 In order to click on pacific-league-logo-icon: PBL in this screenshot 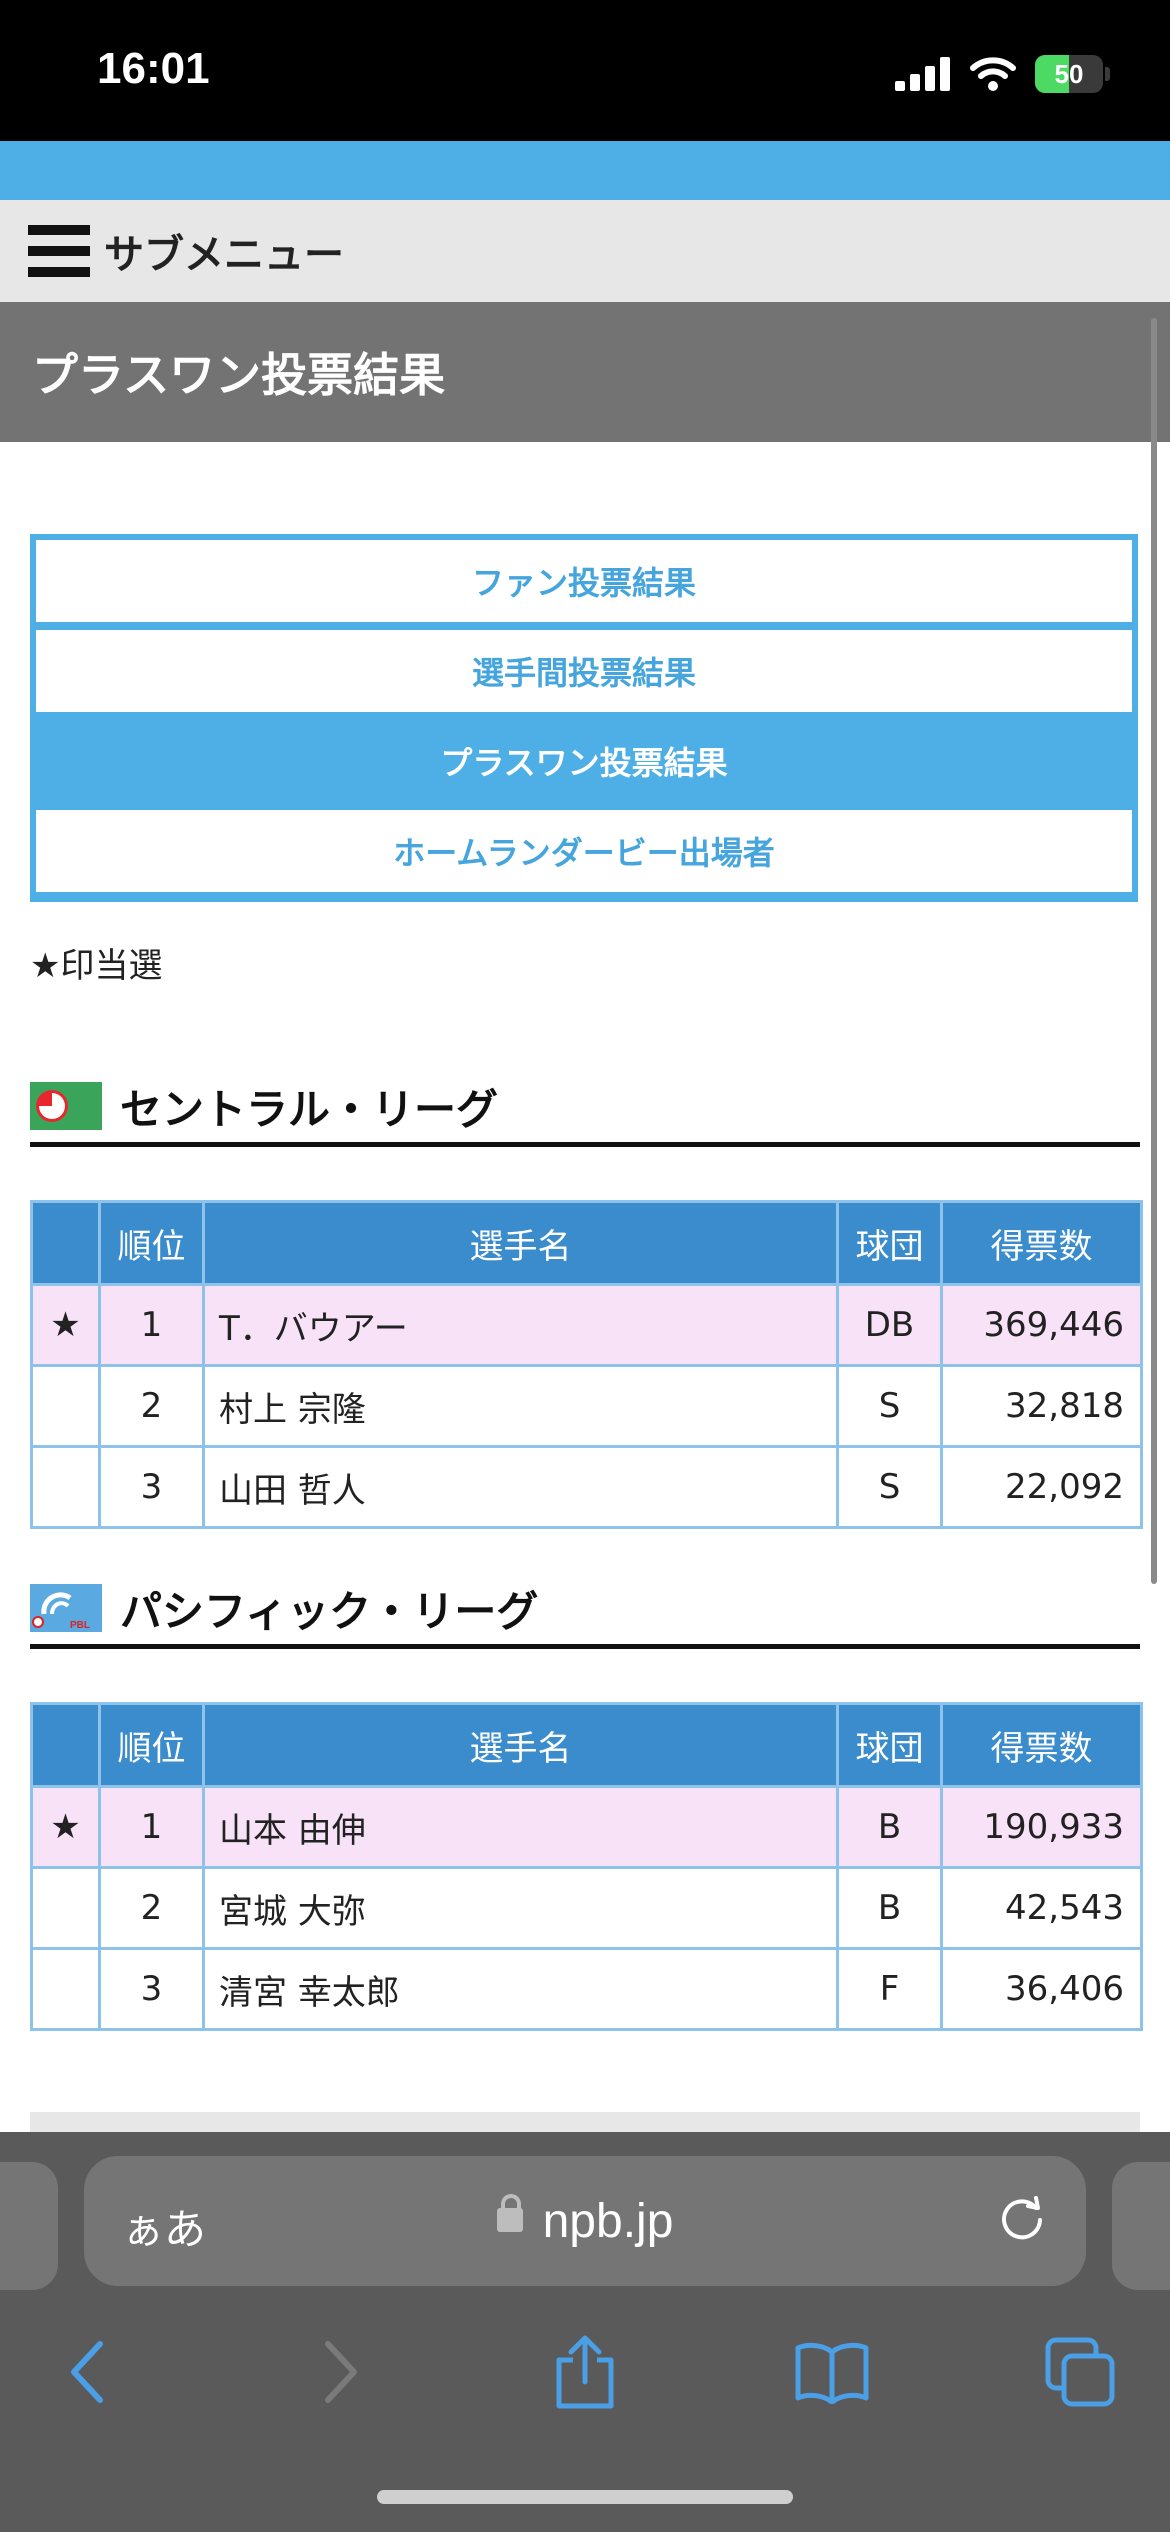, I will do `click(66, 1608)`.